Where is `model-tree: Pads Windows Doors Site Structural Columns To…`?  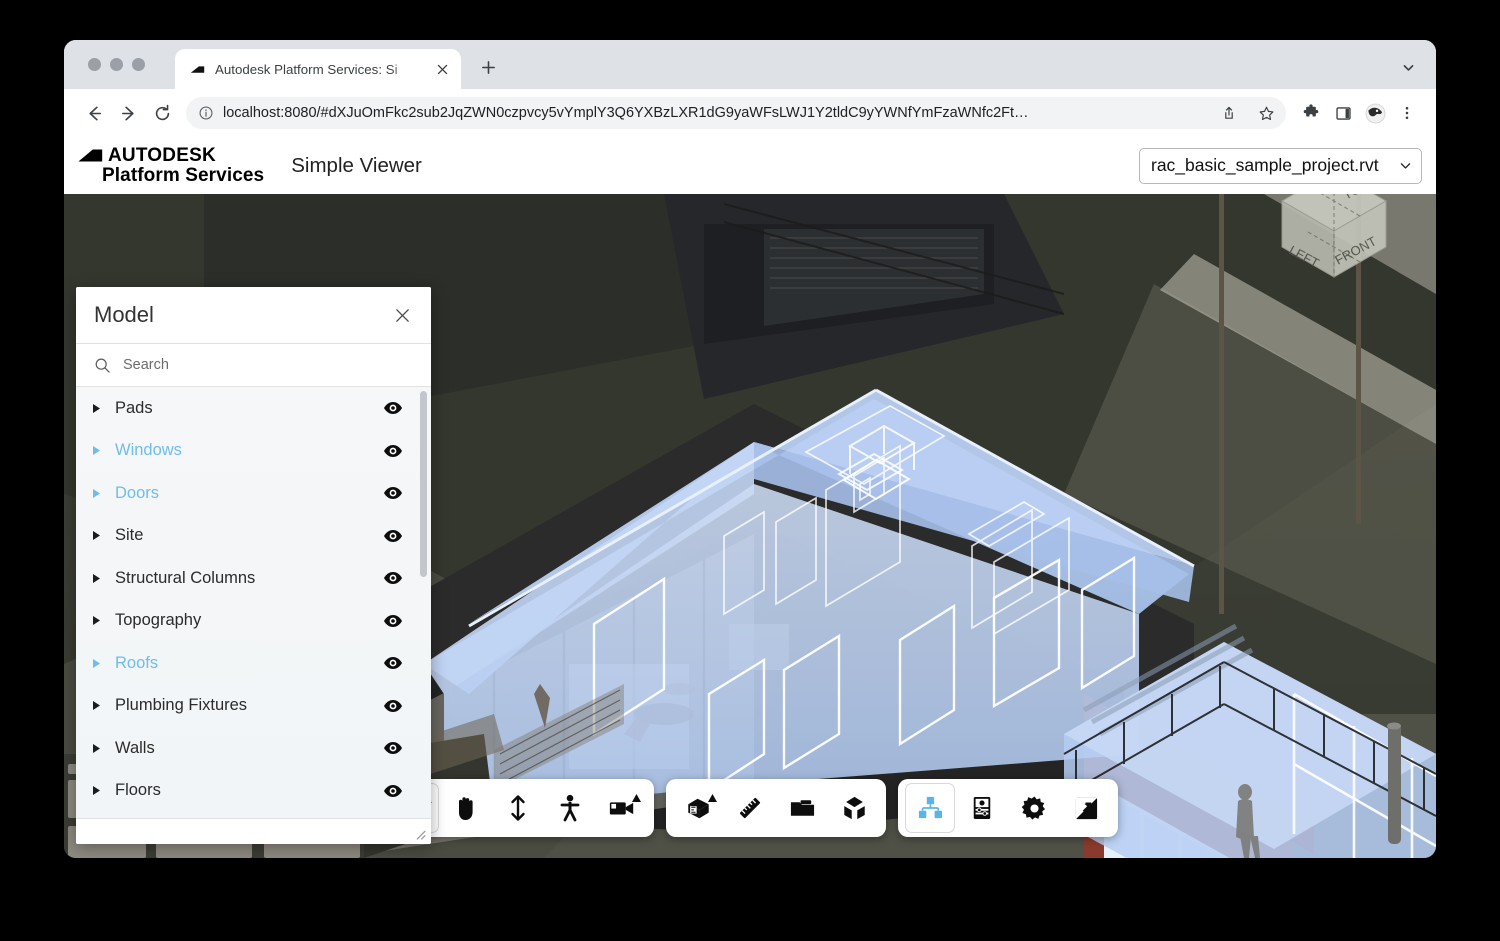 model-tree: Pads Windows Doors Site Structural Columns To… is located at coordinates (253, 602).